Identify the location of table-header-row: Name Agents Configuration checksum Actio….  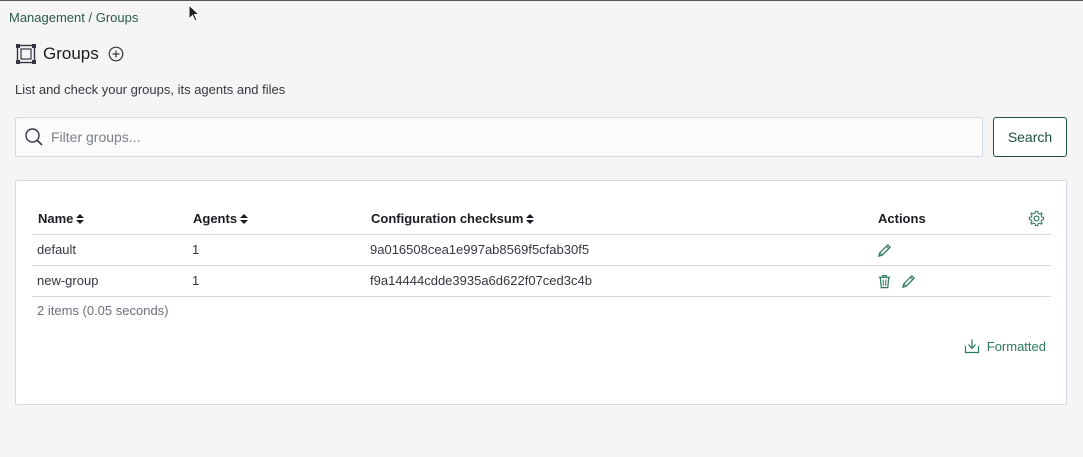
(541, 219).